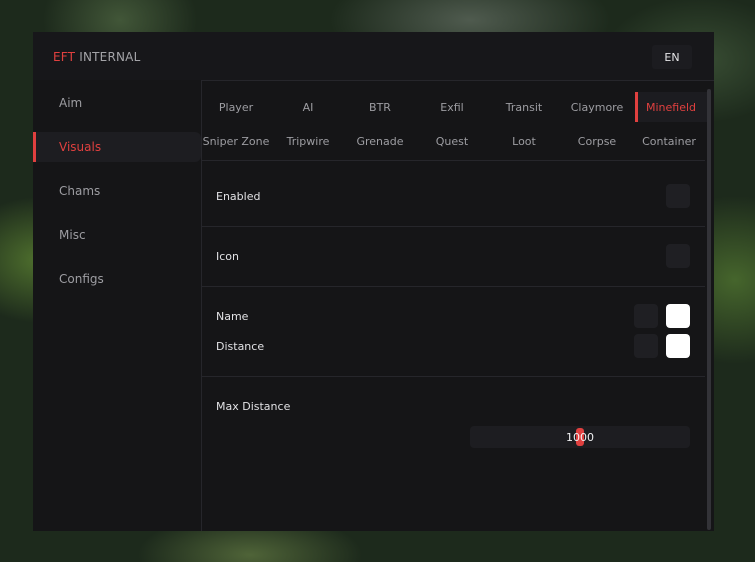  I want to click on name-checkbox, so click(646, 316).